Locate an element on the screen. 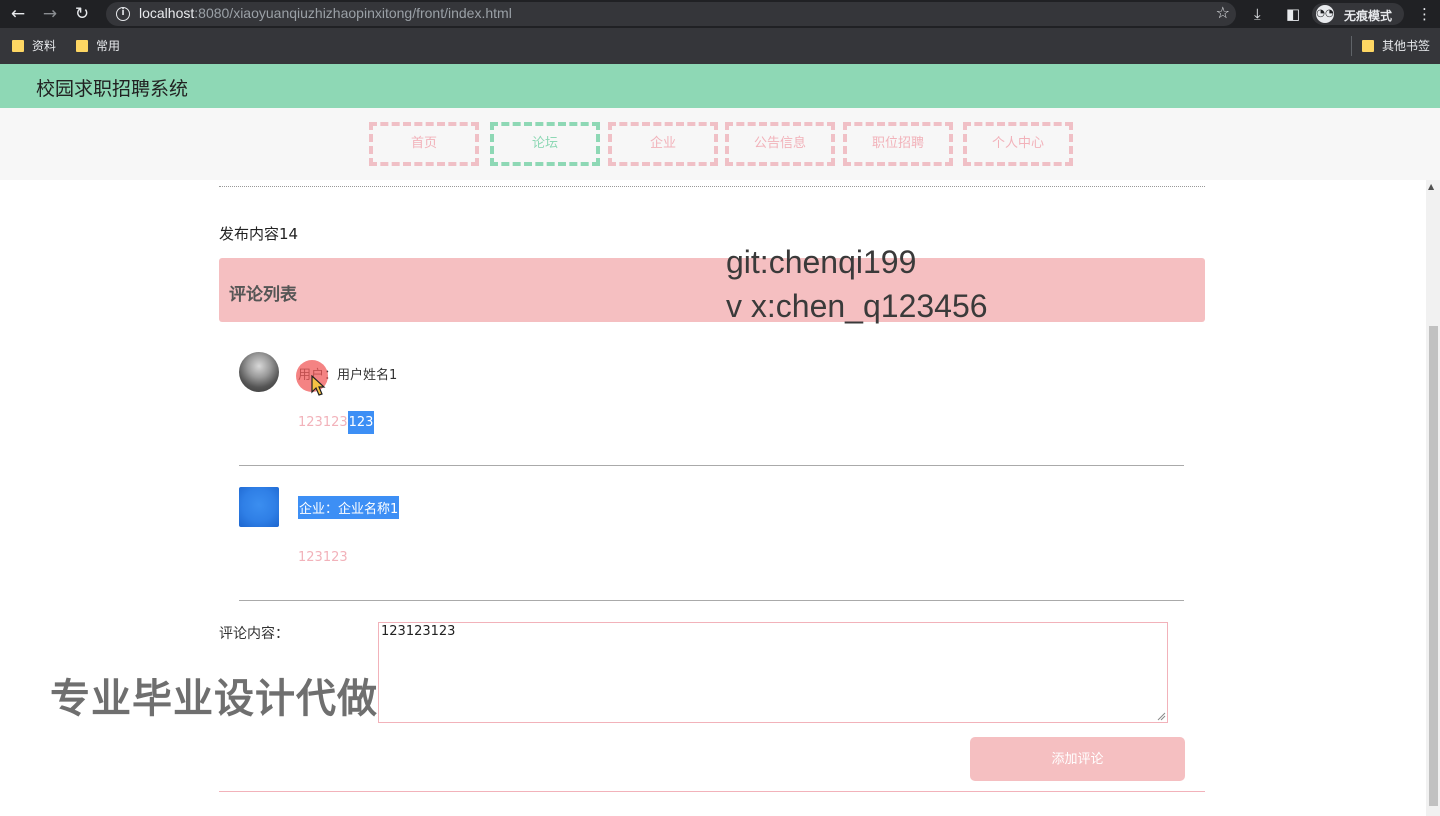  comment-textarea: 123123123 is located at coordinates (773, 672).